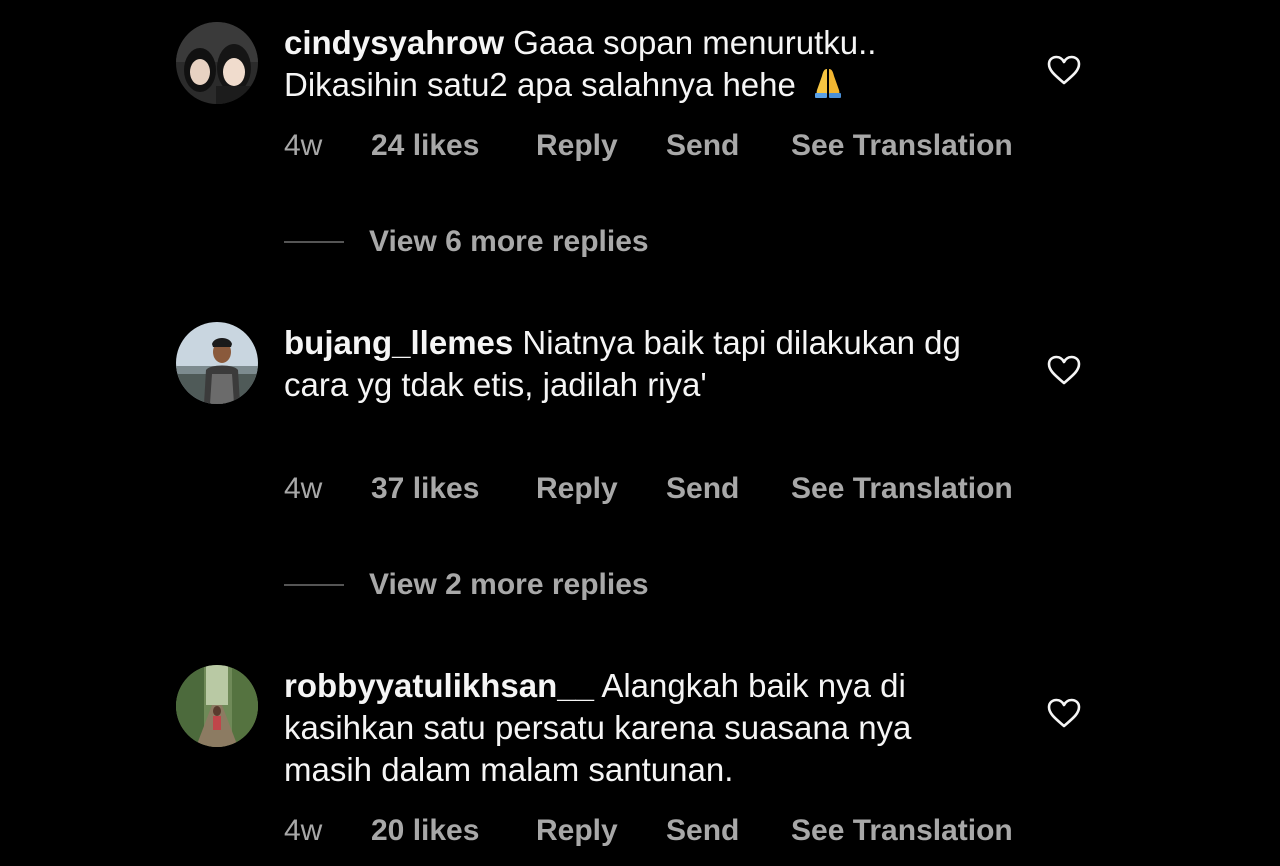 This screenshot has height=866, width=1280. What do you see at coordinates (398, 342) in the screenshot?
I see `comment-username: bujang_llemes` at bounding box center [398, 342].